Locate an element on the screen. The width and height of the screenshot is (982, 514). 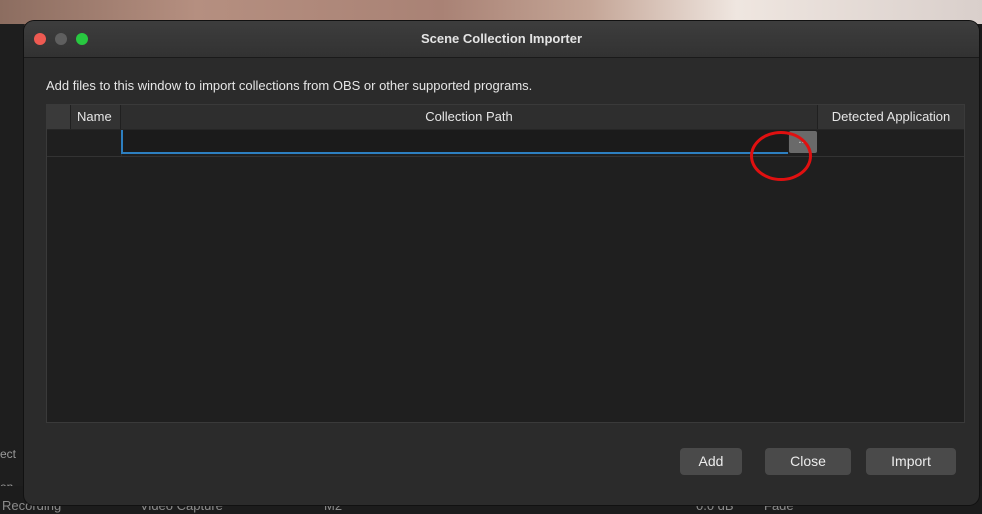
column-header-name: Name is located at coordinates (96, 117).